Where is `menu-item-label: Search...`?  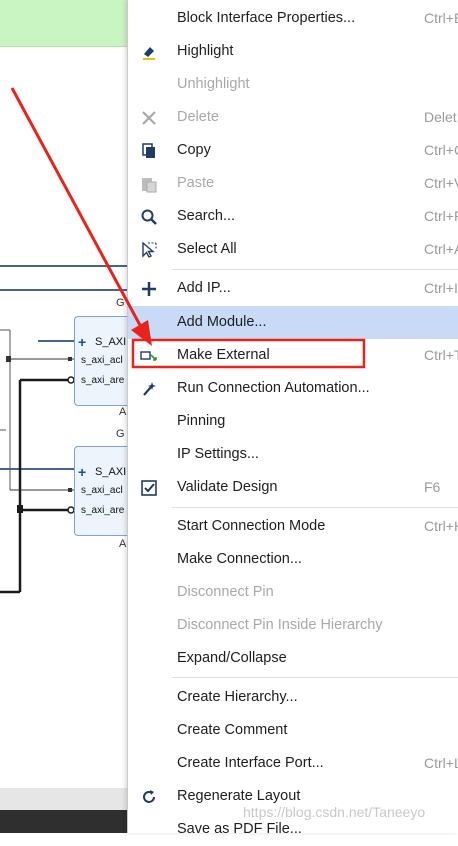 menu-item-label: Search... is located at coordinates (206, 216).